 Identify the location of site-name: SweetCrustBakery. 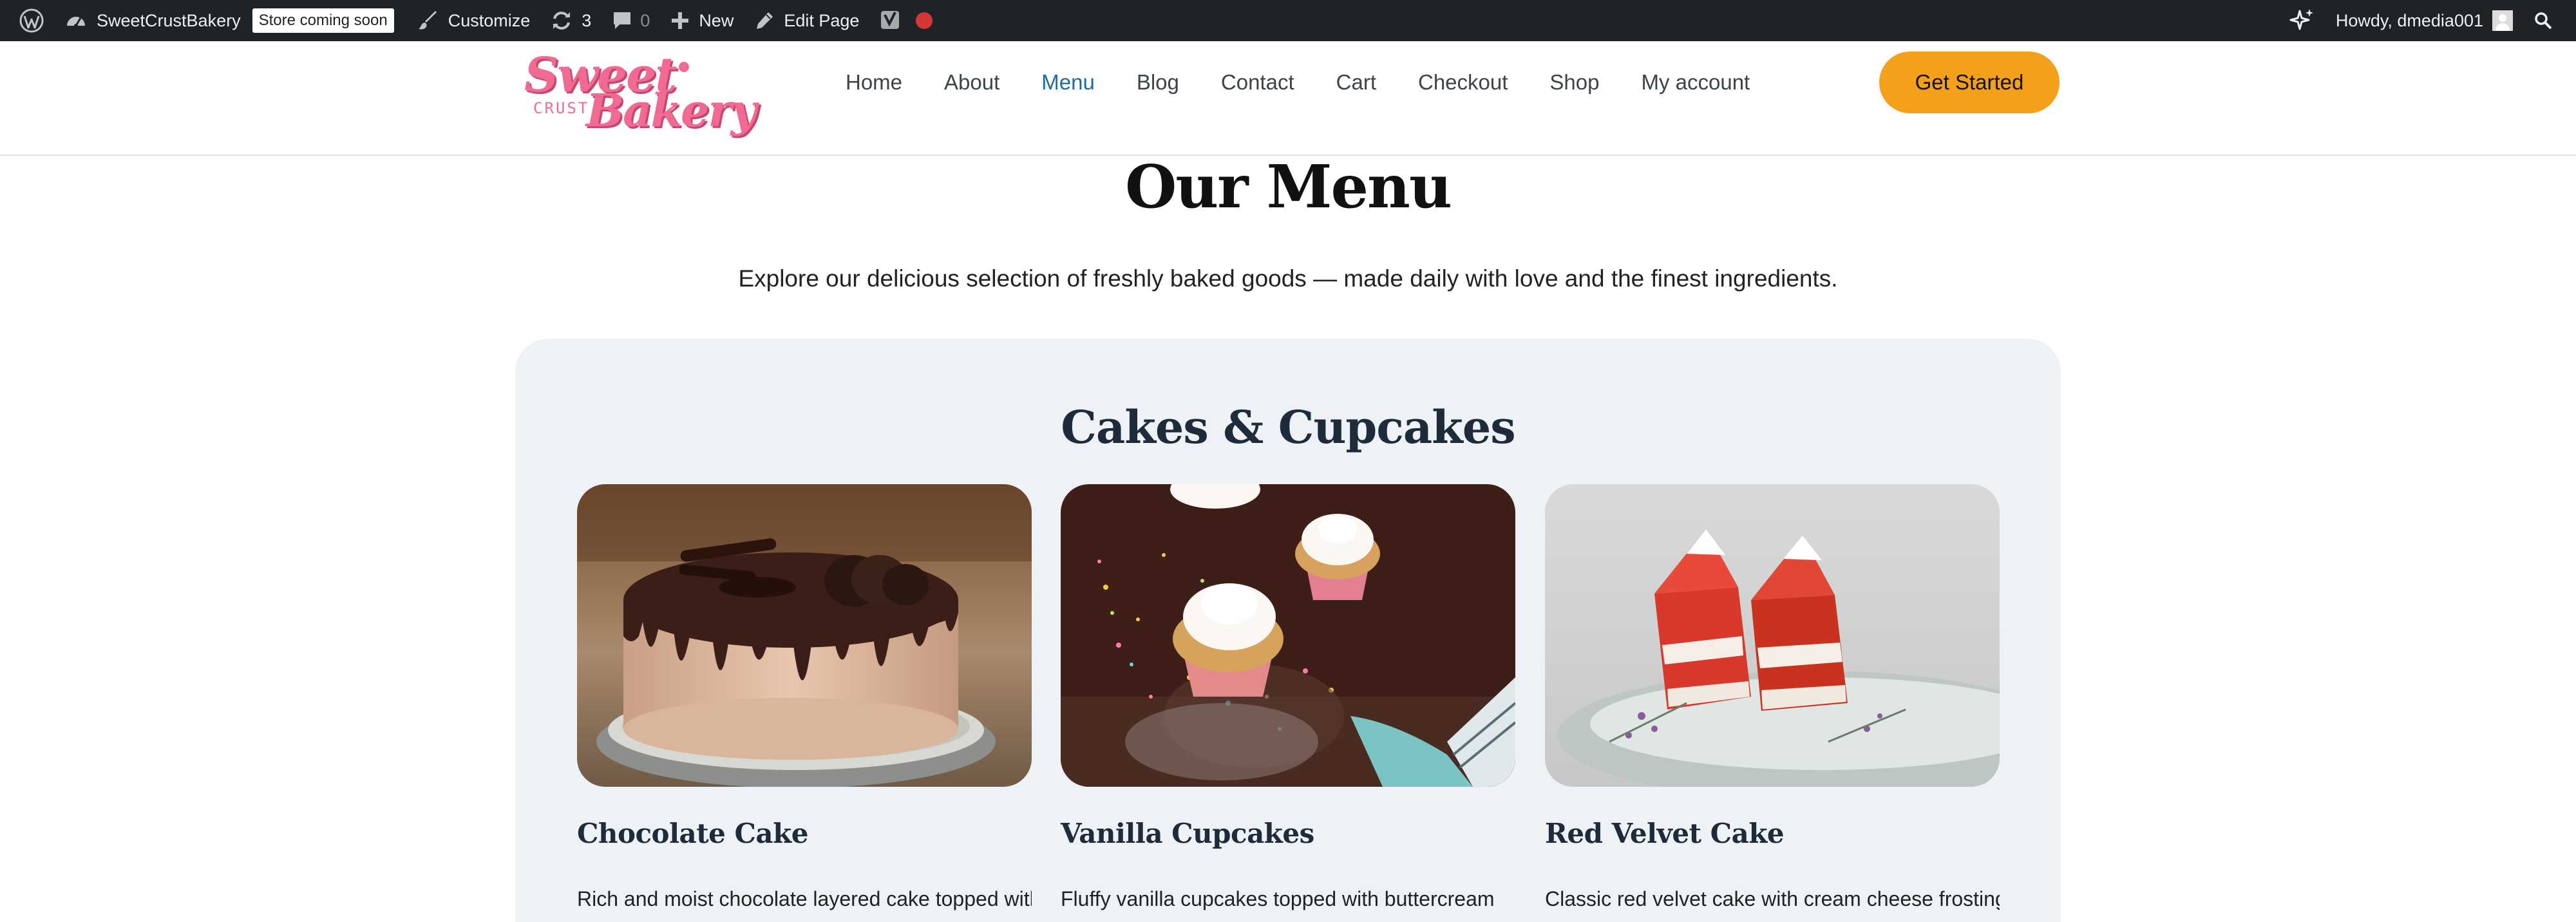
(169, 20).